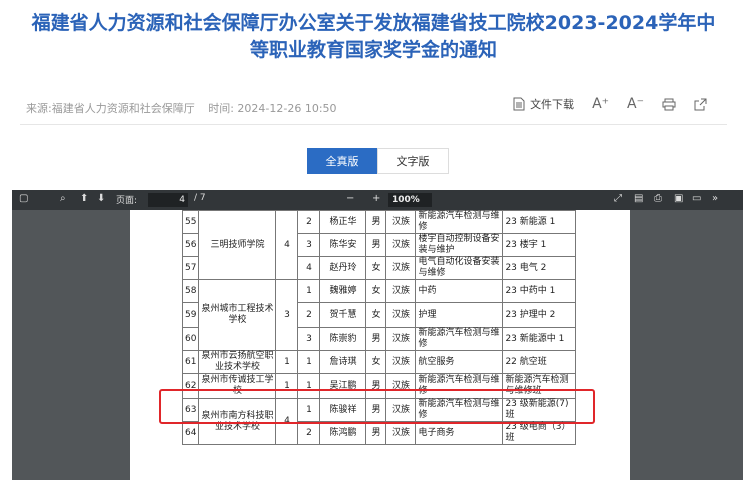  What do you see at coordinates (272, 108) in the screenshot?
I see `article-time: 时间: 2024-12-26 10:50` at bounding box center [272, 108].